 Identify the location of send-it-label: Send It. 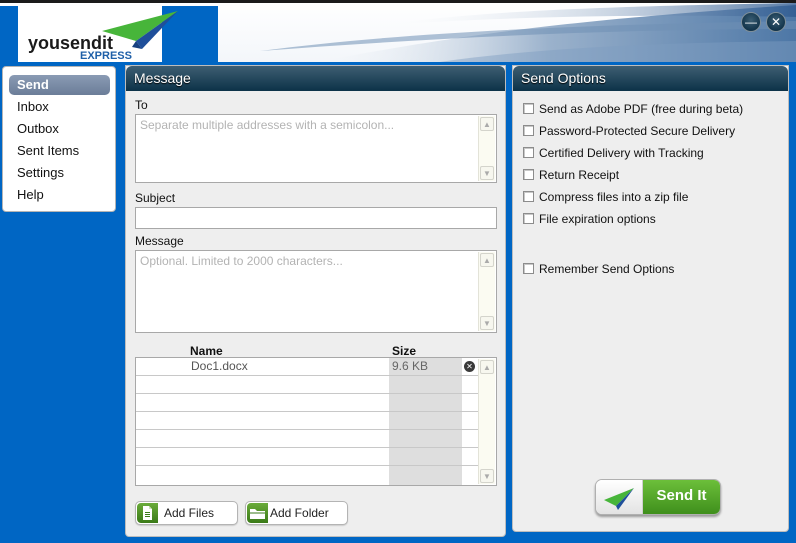
(681, 497).